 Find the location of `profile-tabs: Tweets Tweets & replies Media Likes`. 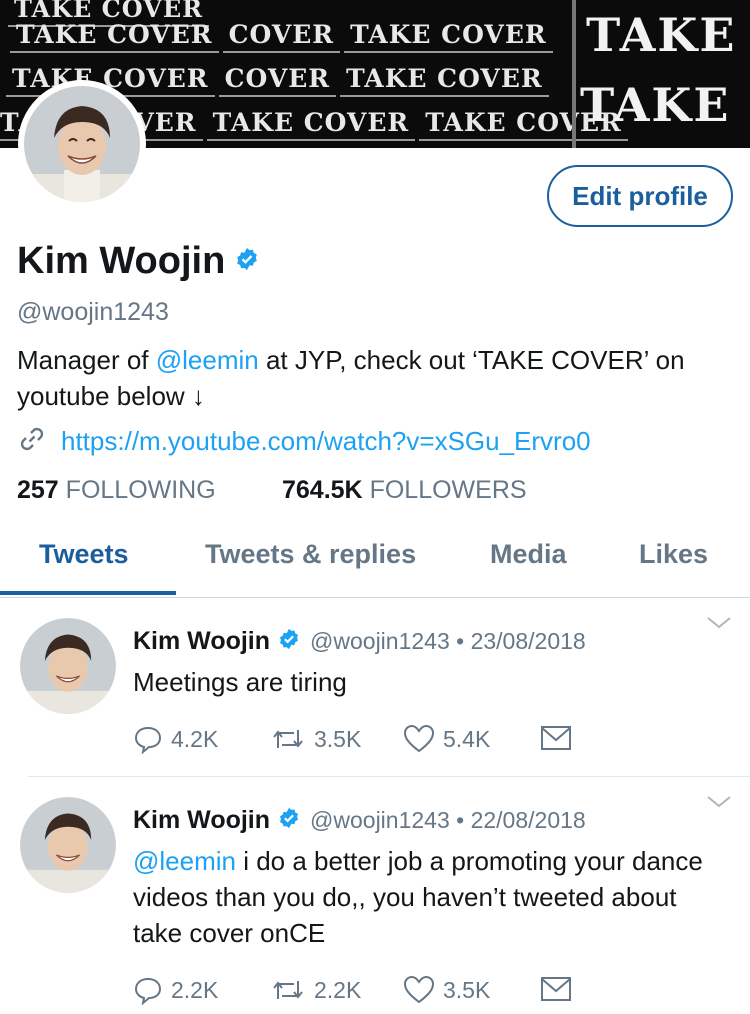

profile-tabs: Tweets Tweets & replies Media Likes is located at coordinates (375, 561).